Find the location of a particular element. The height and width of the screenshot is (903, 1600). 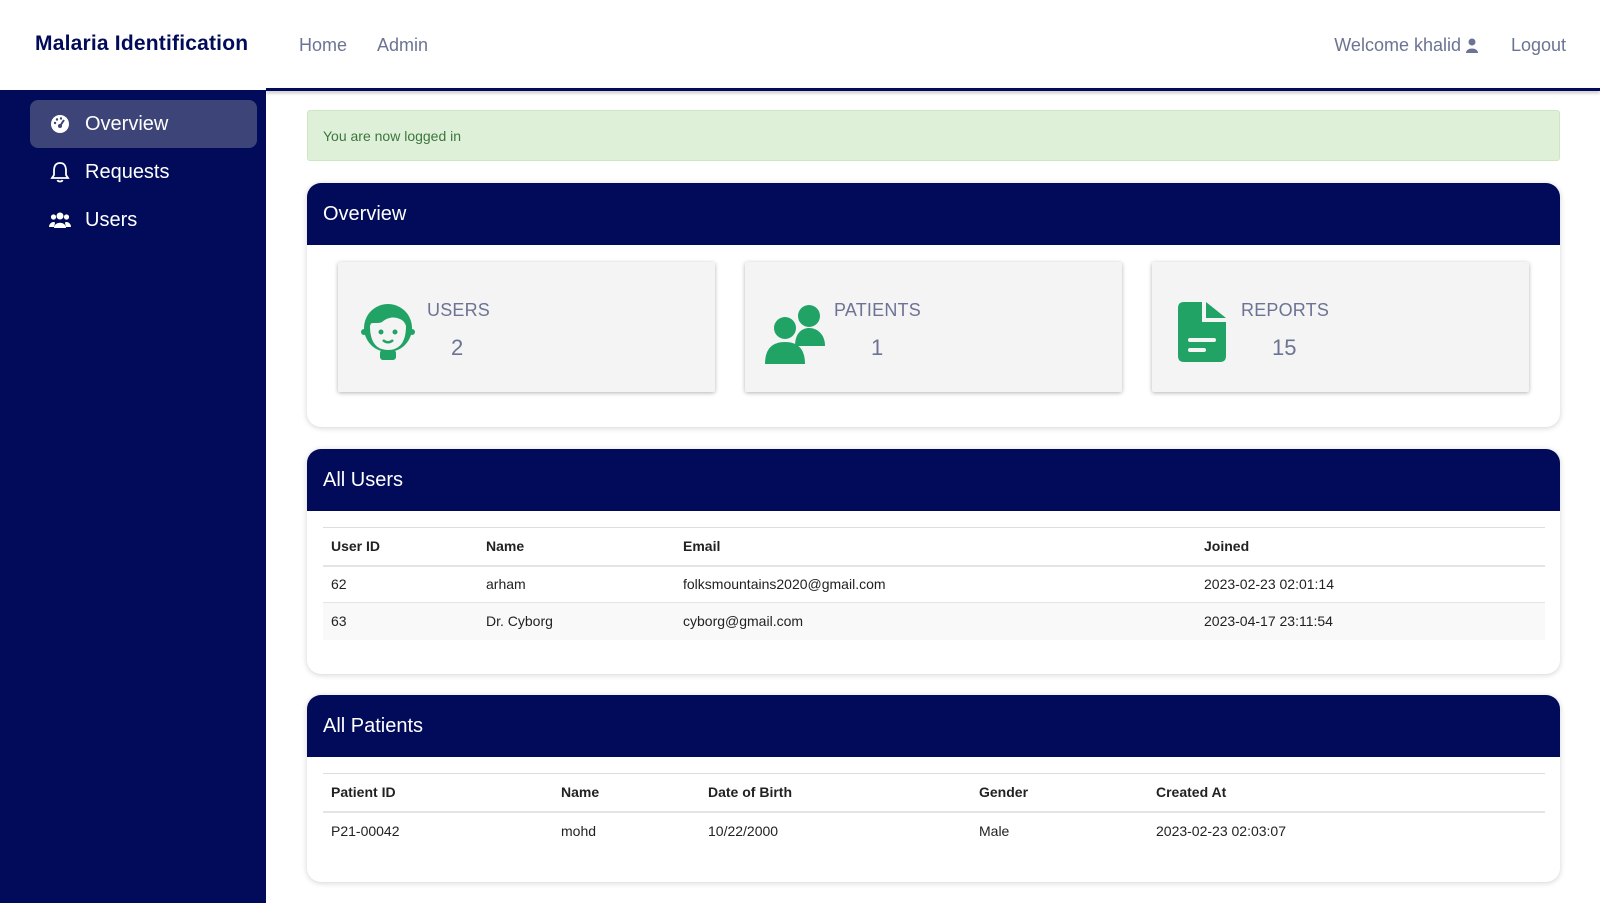

table-cell: folksmountains2020@gmail.com is located at coordinates (935, 584).